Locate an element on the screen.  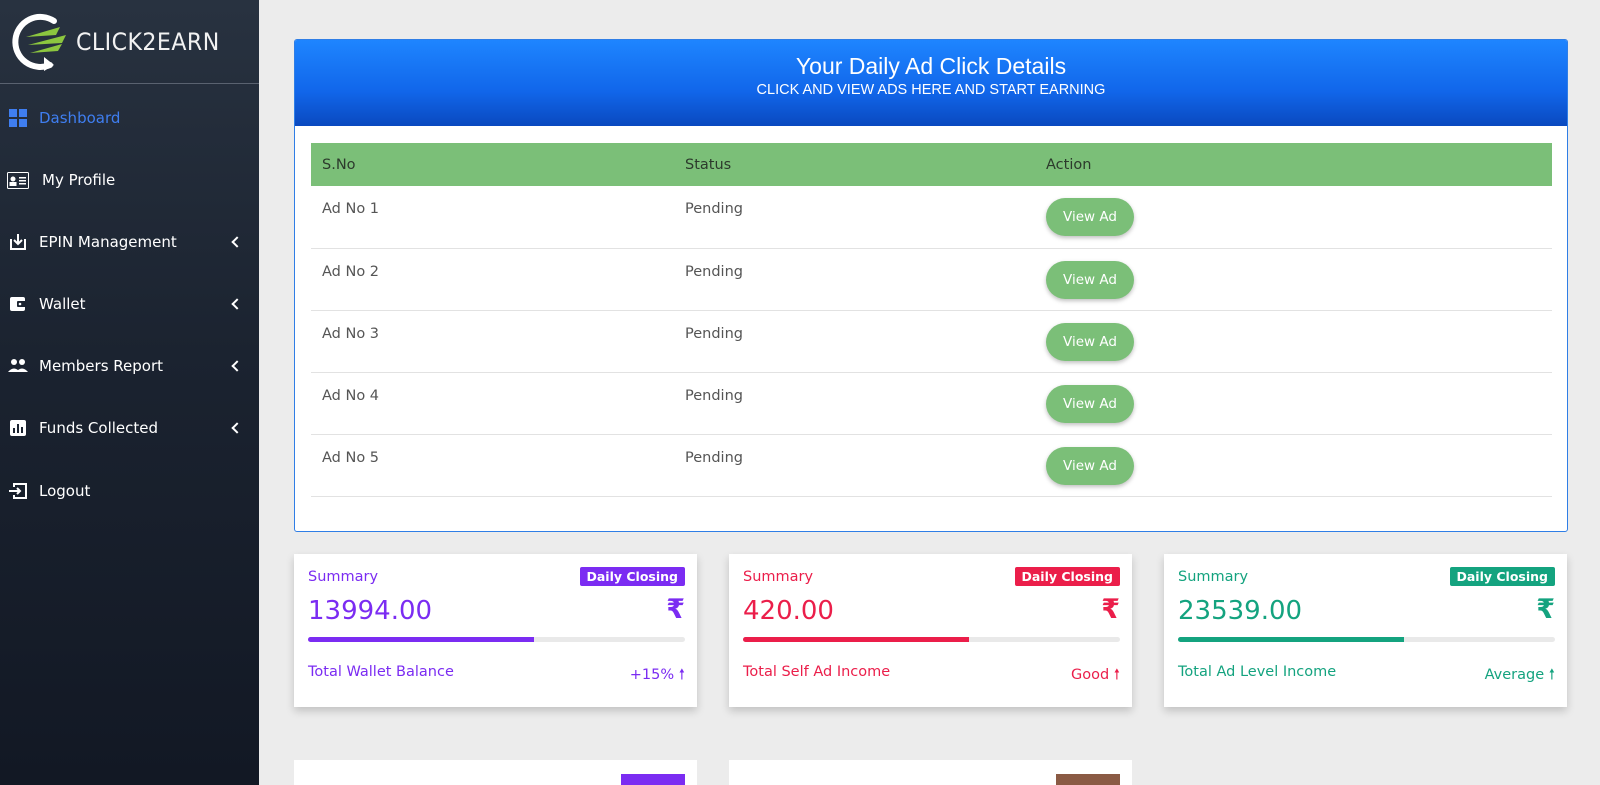
ad-number: Ad No 1 is located at coordinates (492, 217).